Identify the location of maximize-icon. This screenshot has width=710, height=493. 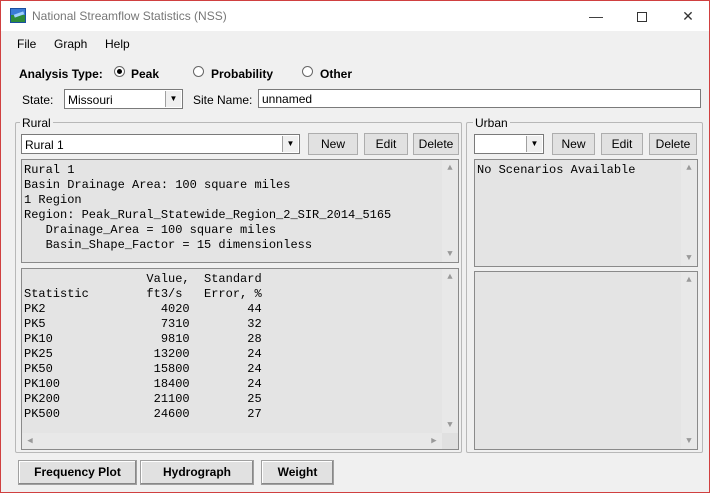
(642, 17).